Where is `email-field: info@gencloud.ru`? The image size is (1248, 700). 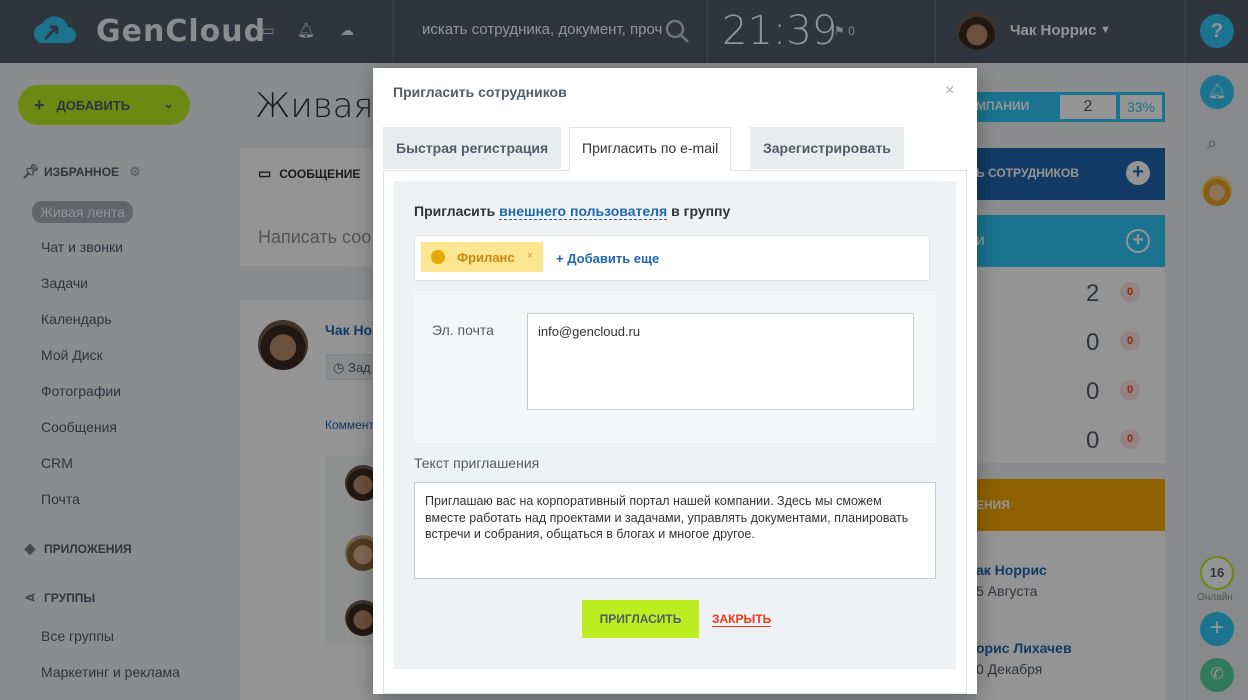 email-field: info@gencloud.ru is located at coordinates (720, 361).